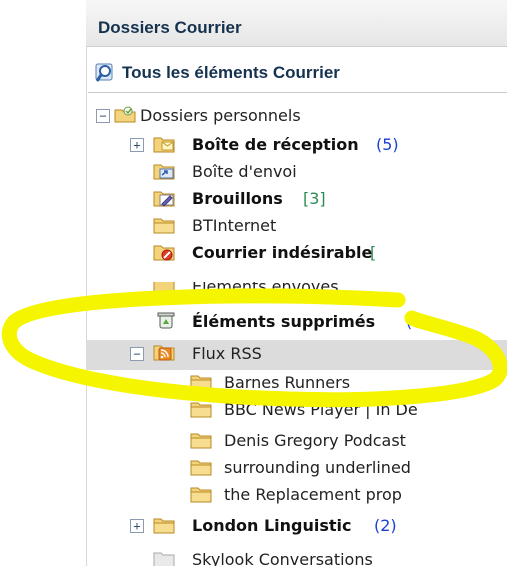  I want to click on tree-item-btinternet: BTInternet, so click(315, 227).